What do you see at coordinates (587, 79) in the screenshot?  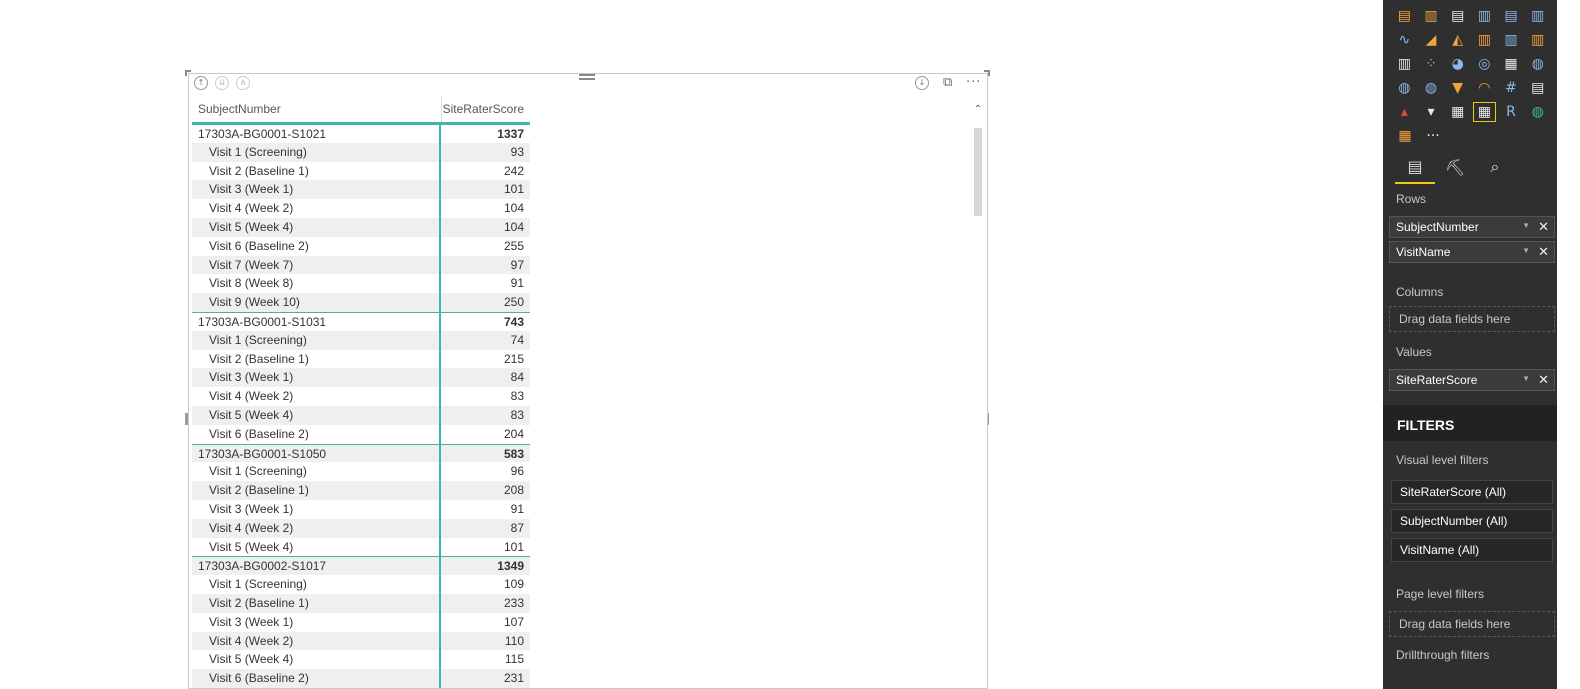 I see `drag-grip-icon` at bounding box center [587, 79].